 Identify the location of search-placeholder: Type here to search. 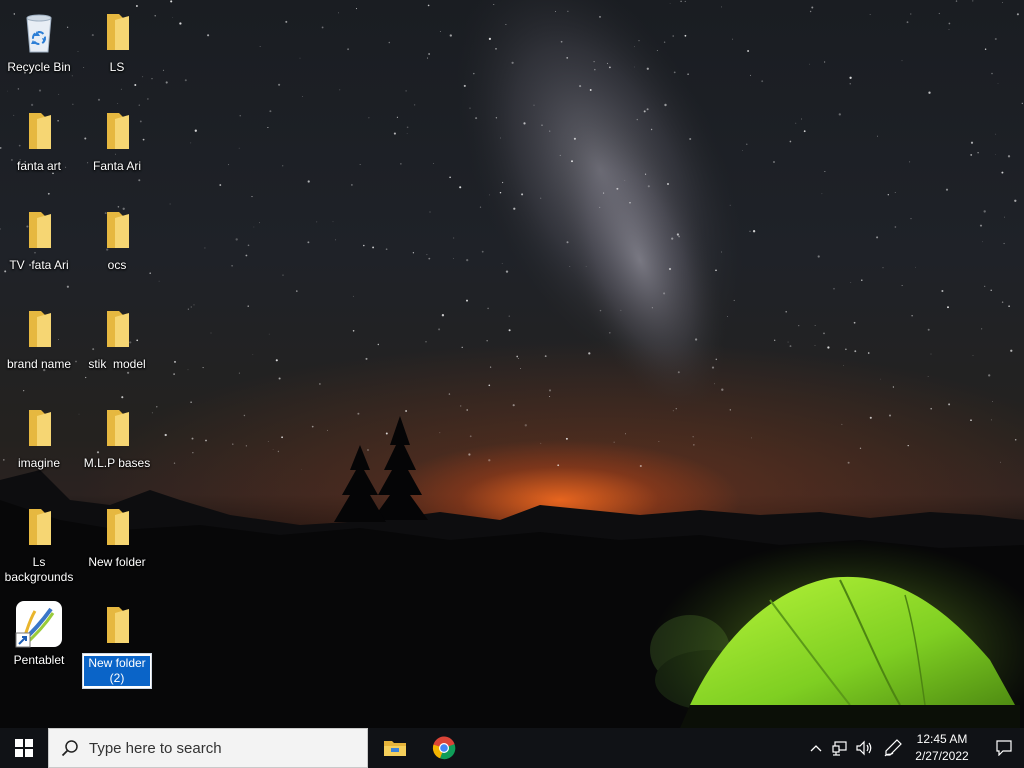
(155, 748).